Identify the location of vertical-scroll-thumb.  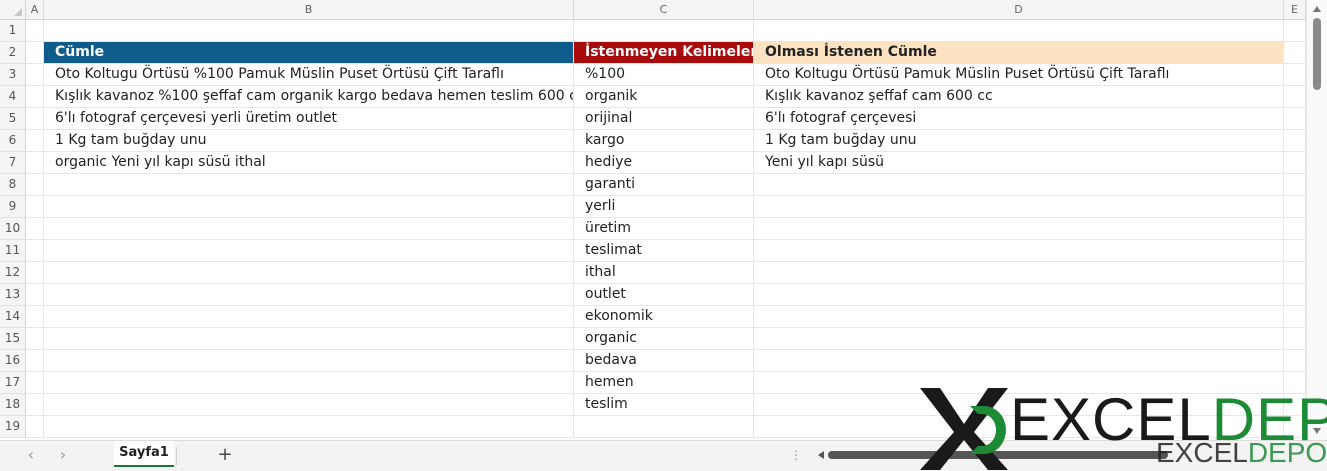
(1317, 54).